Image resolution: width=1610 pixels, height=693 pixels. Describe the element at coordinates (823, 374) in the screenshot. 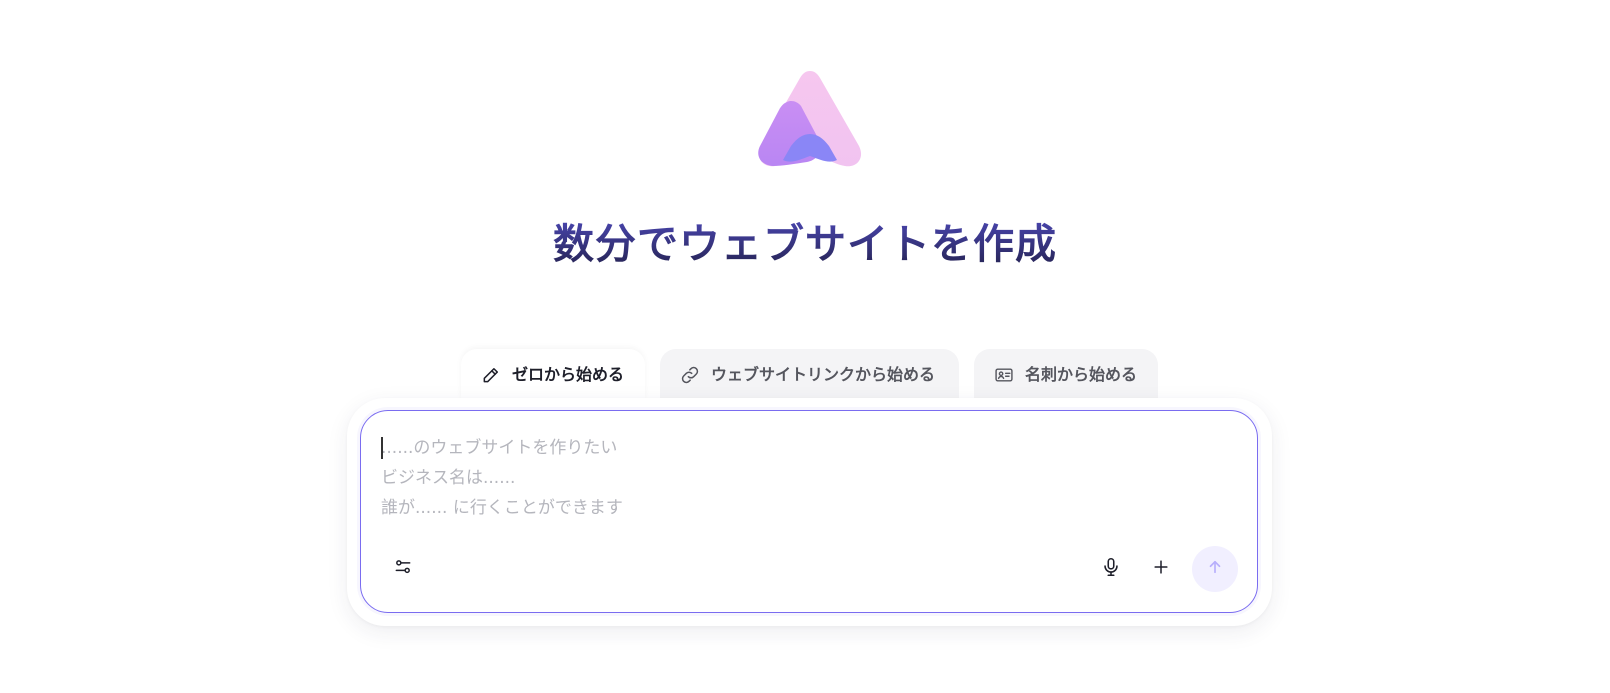

I see `tab-label: ウェブサイトリンクから始める` at that location.